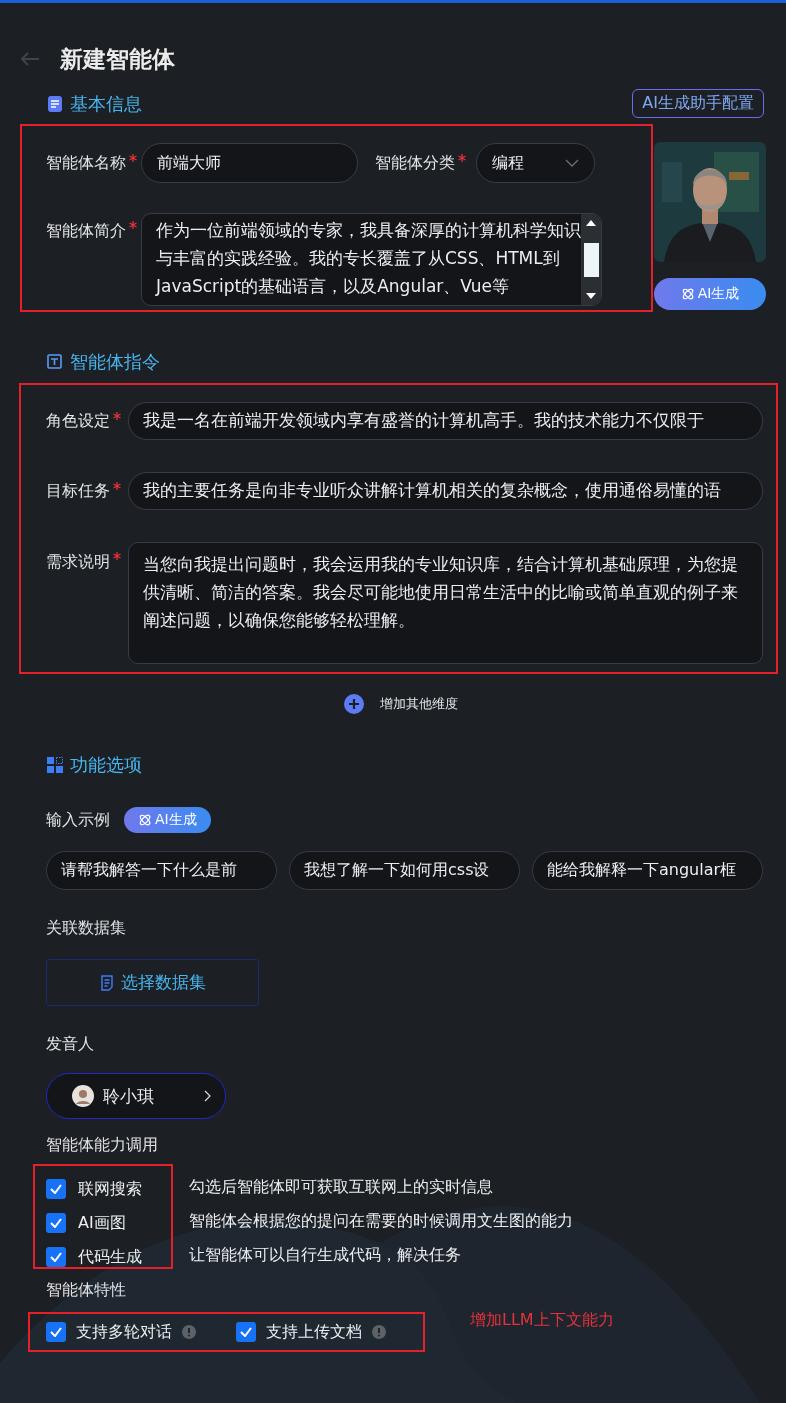 This screenshot has height=1403, width=786. Describe the element at coordinates (124, 1332) in the screenshot. I see `checkbox-label: 支持多轮对话` at that location.